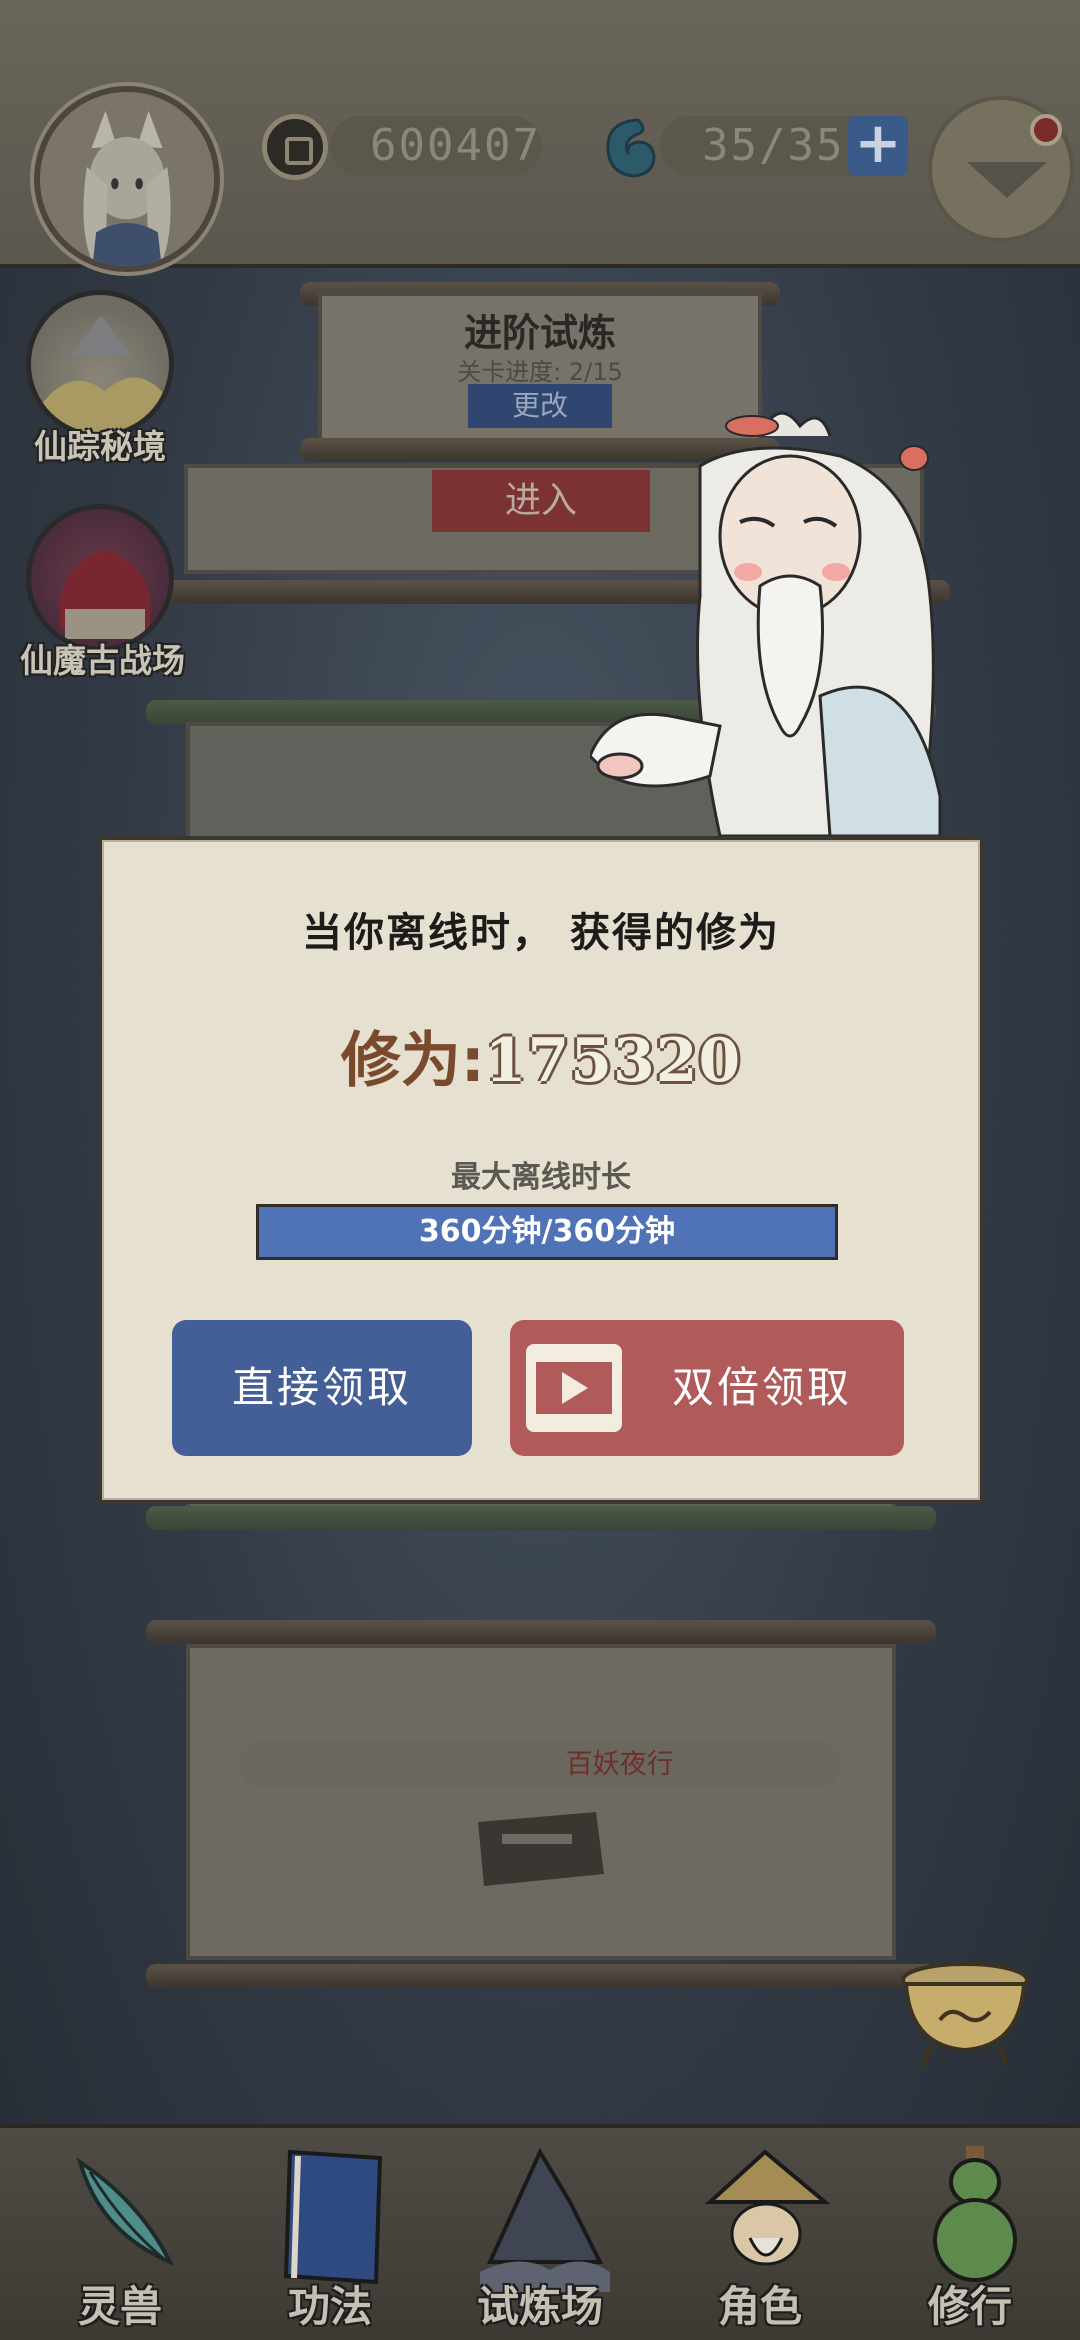 The height and width of the screenshot is (2340, 1080). I want to click on double-claim-label: 双倍领取, so click(761, 1387).